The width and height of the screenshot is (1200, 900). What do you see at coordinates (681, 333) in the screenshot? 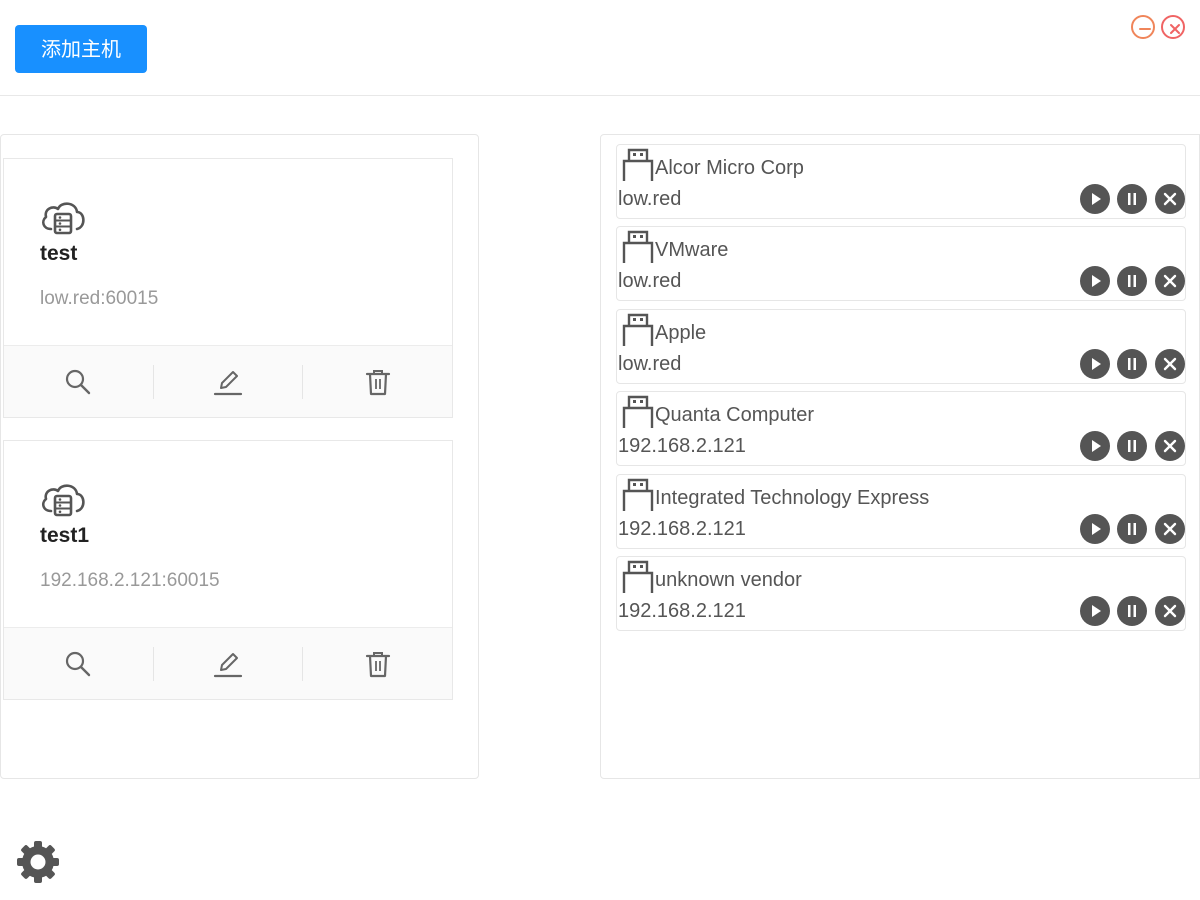
I see `device-vendor: Apple` at bounding box center [681, 333].